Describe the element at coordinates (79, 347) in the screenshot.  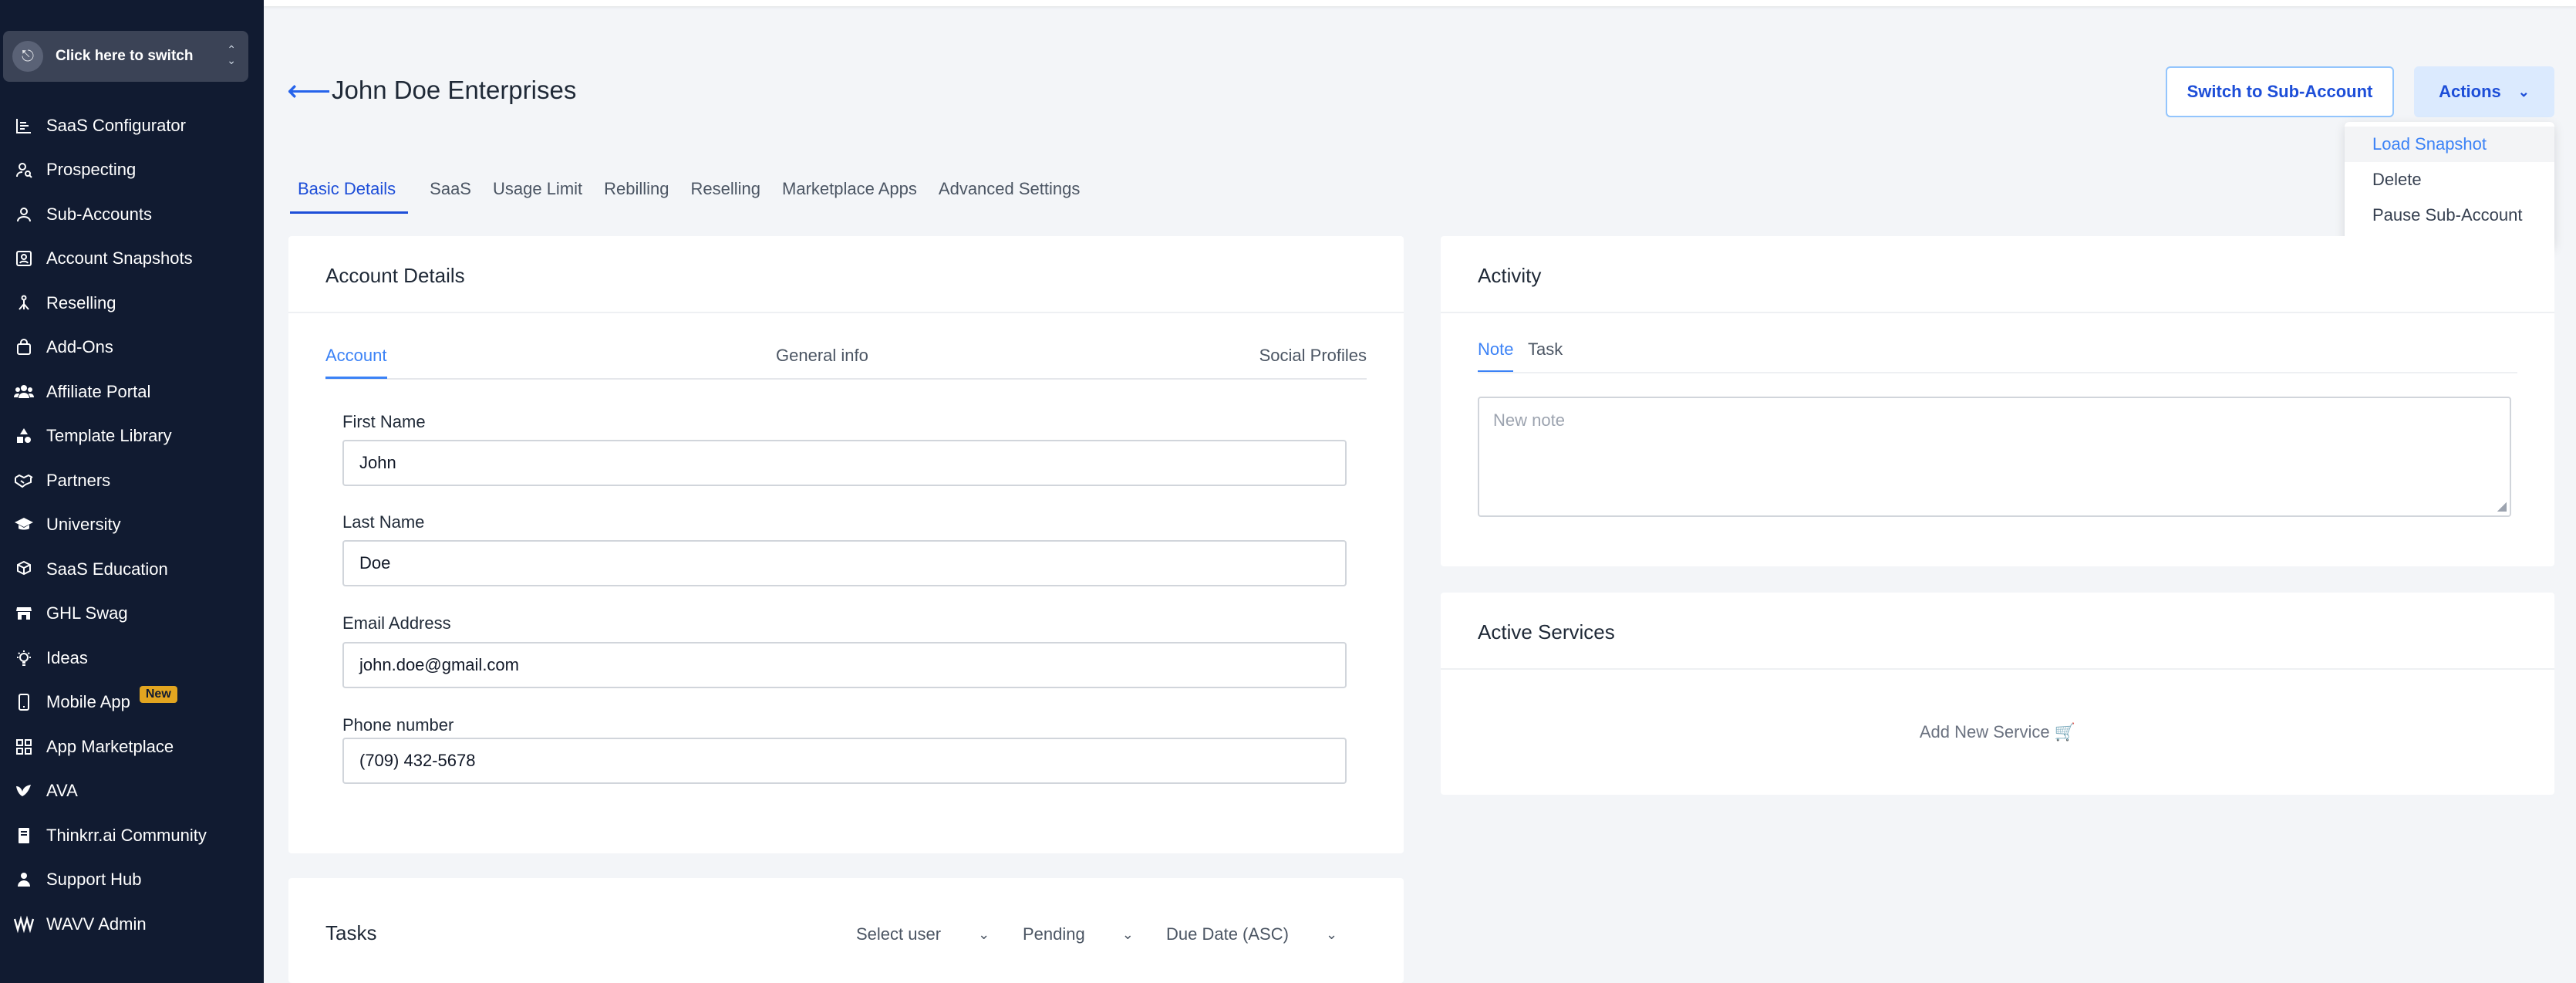
I see `sidebar-item-label: Add-Ons` at that location.